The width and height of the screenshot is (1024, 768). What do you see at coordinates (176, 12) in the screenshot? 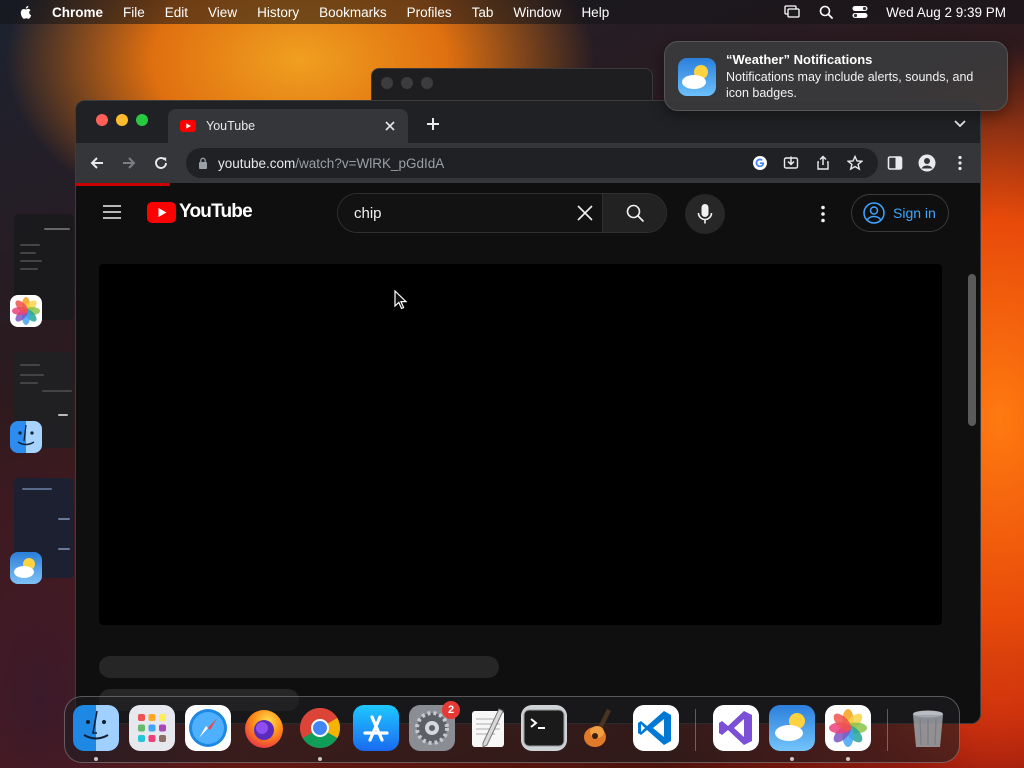
I see `menu-edit: Edit` at bounding box center [176, 12].